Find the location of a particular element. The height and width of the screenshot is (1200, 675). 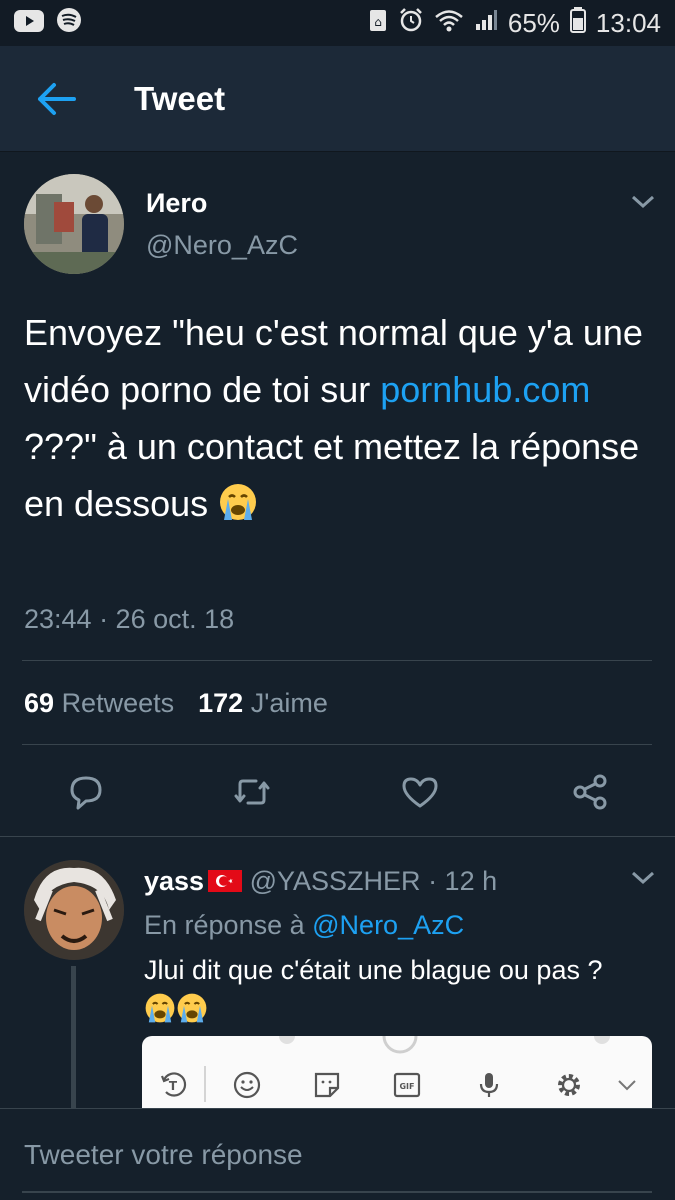

youtube-icon is located at coordinates (29, 23).